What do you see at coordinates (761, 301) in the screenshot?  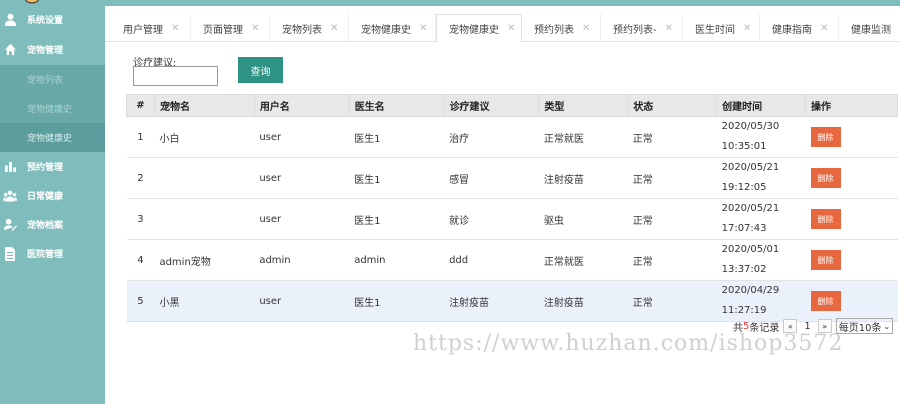 I see `created-time-cell: 2020/04/29 11:27:19` at bounding box center [761, 301].